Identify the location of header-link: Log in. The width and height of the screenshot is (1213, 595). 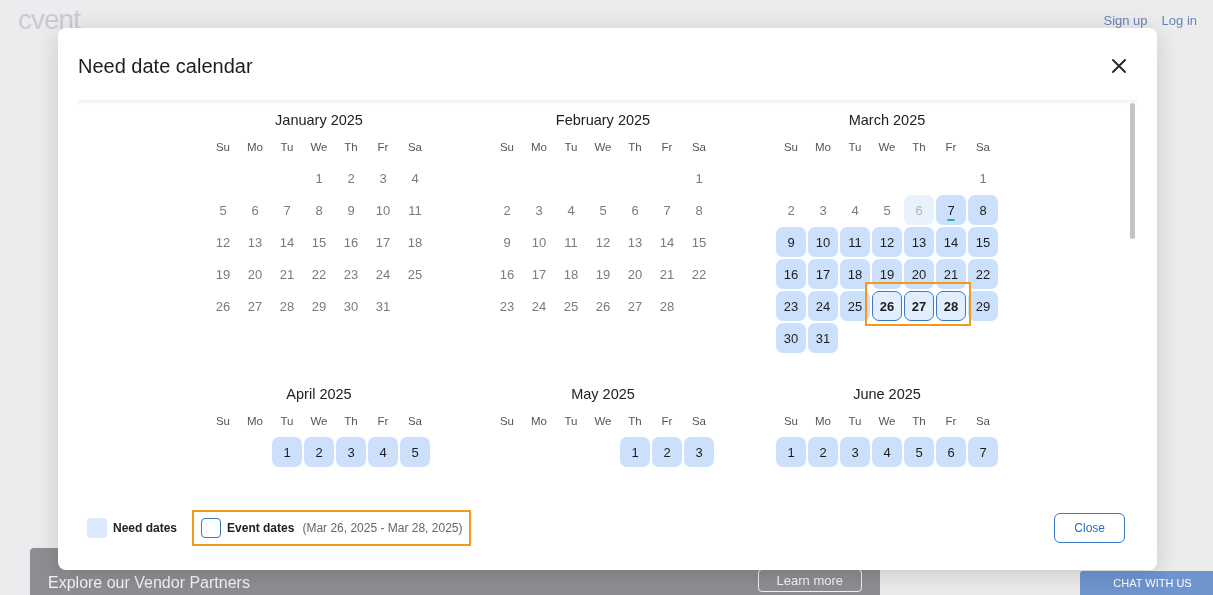
(1179, 20).